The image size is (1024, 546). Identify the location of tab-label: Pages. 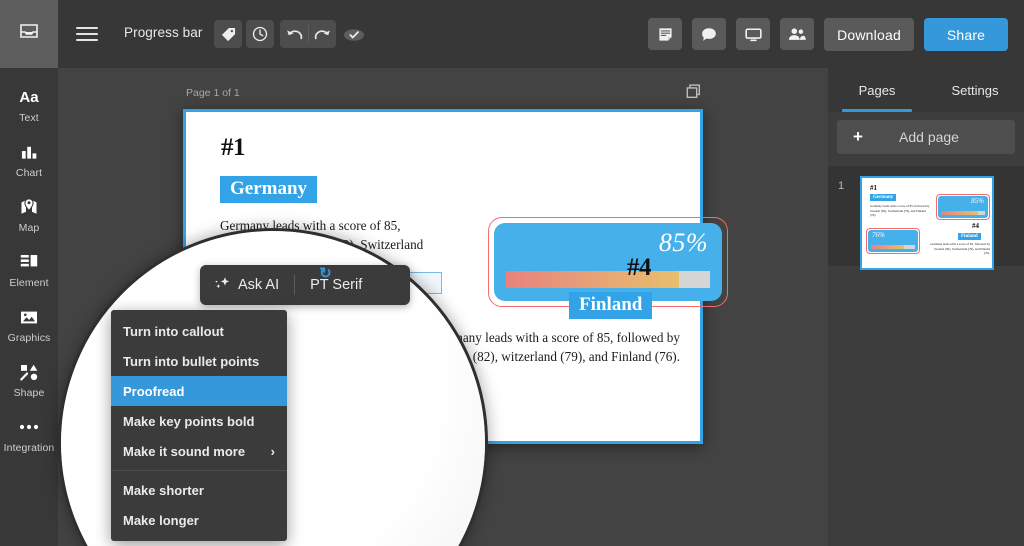
(877, 90).